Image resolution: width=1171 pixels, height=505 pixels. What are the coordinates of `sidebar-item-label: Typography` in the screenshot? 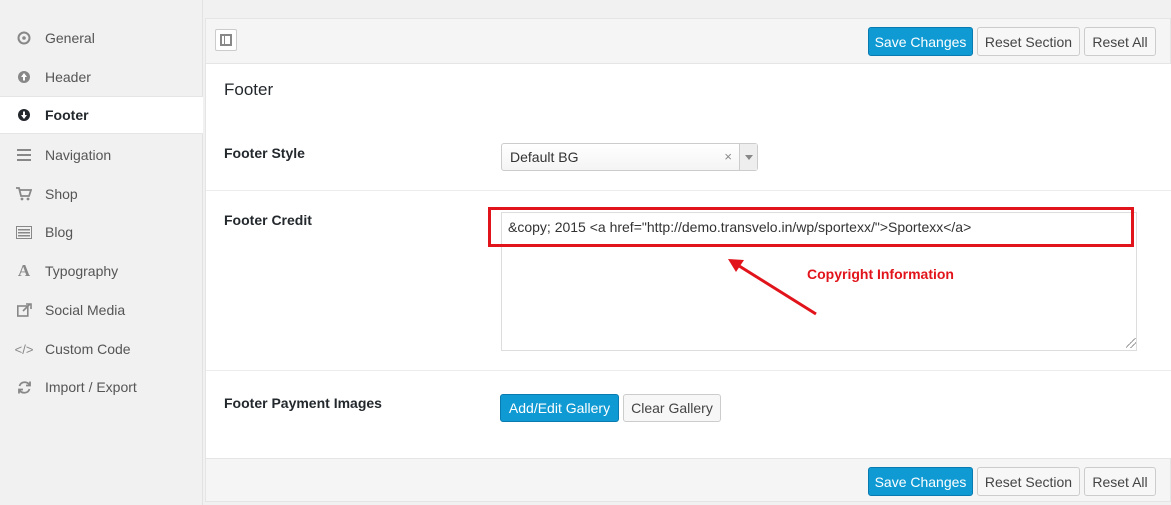 It's located at (82, 271).